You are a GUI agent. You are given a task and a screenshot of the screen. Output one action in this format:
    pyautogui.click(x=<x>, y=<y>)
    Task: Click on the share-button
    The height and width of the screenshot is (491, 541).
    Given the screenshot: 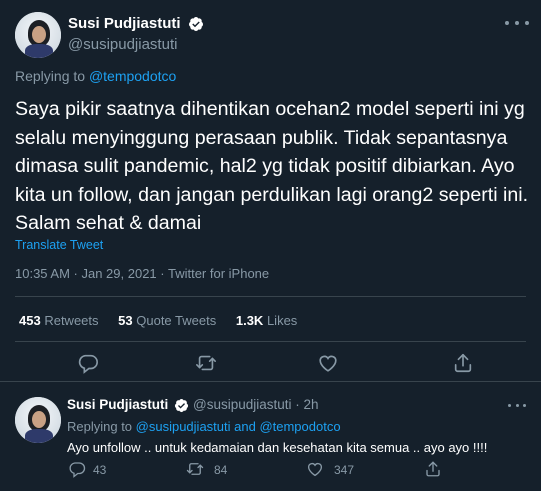 What is the action you would take?
    pyautogui.click(x=463, y=363)
    